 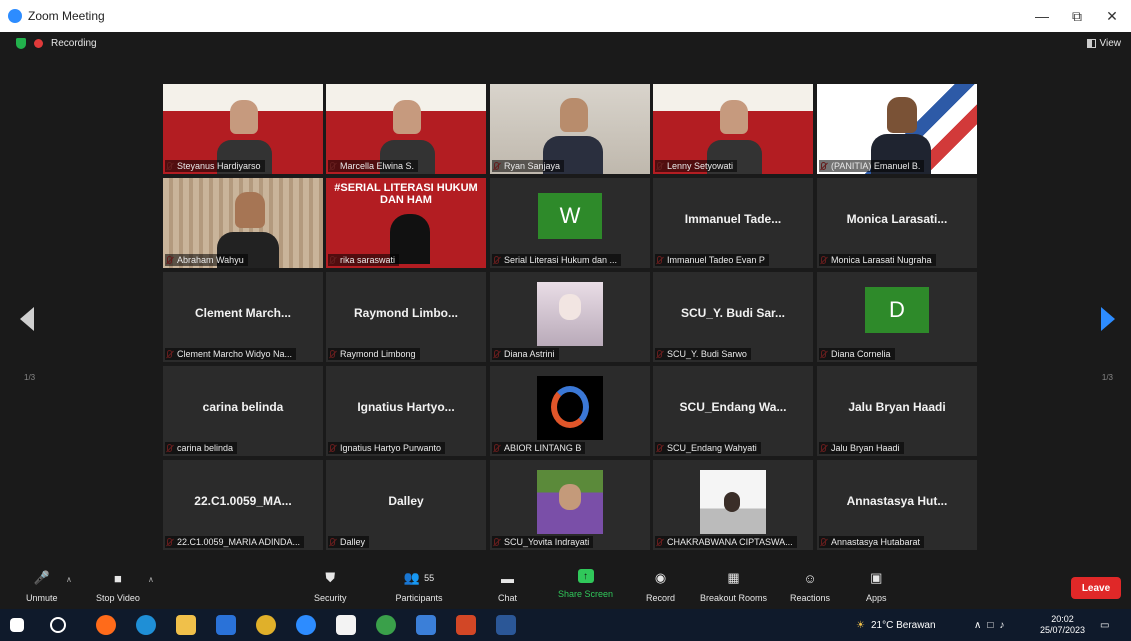 I want to click on participant-tile: Steyanus Hardiyarso, so click(x=243, y=129).